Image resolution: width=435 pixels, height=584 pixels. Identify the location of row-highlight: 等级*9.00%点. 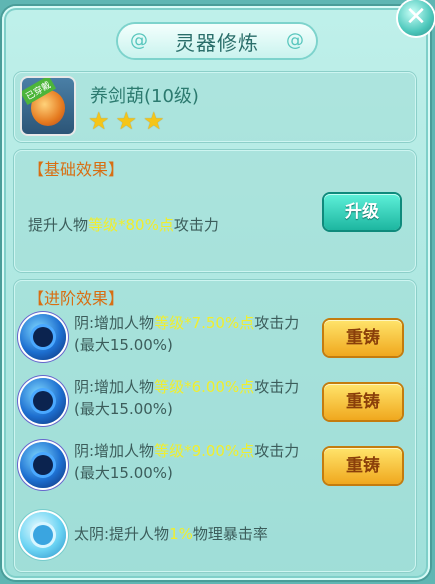
(204, 451).